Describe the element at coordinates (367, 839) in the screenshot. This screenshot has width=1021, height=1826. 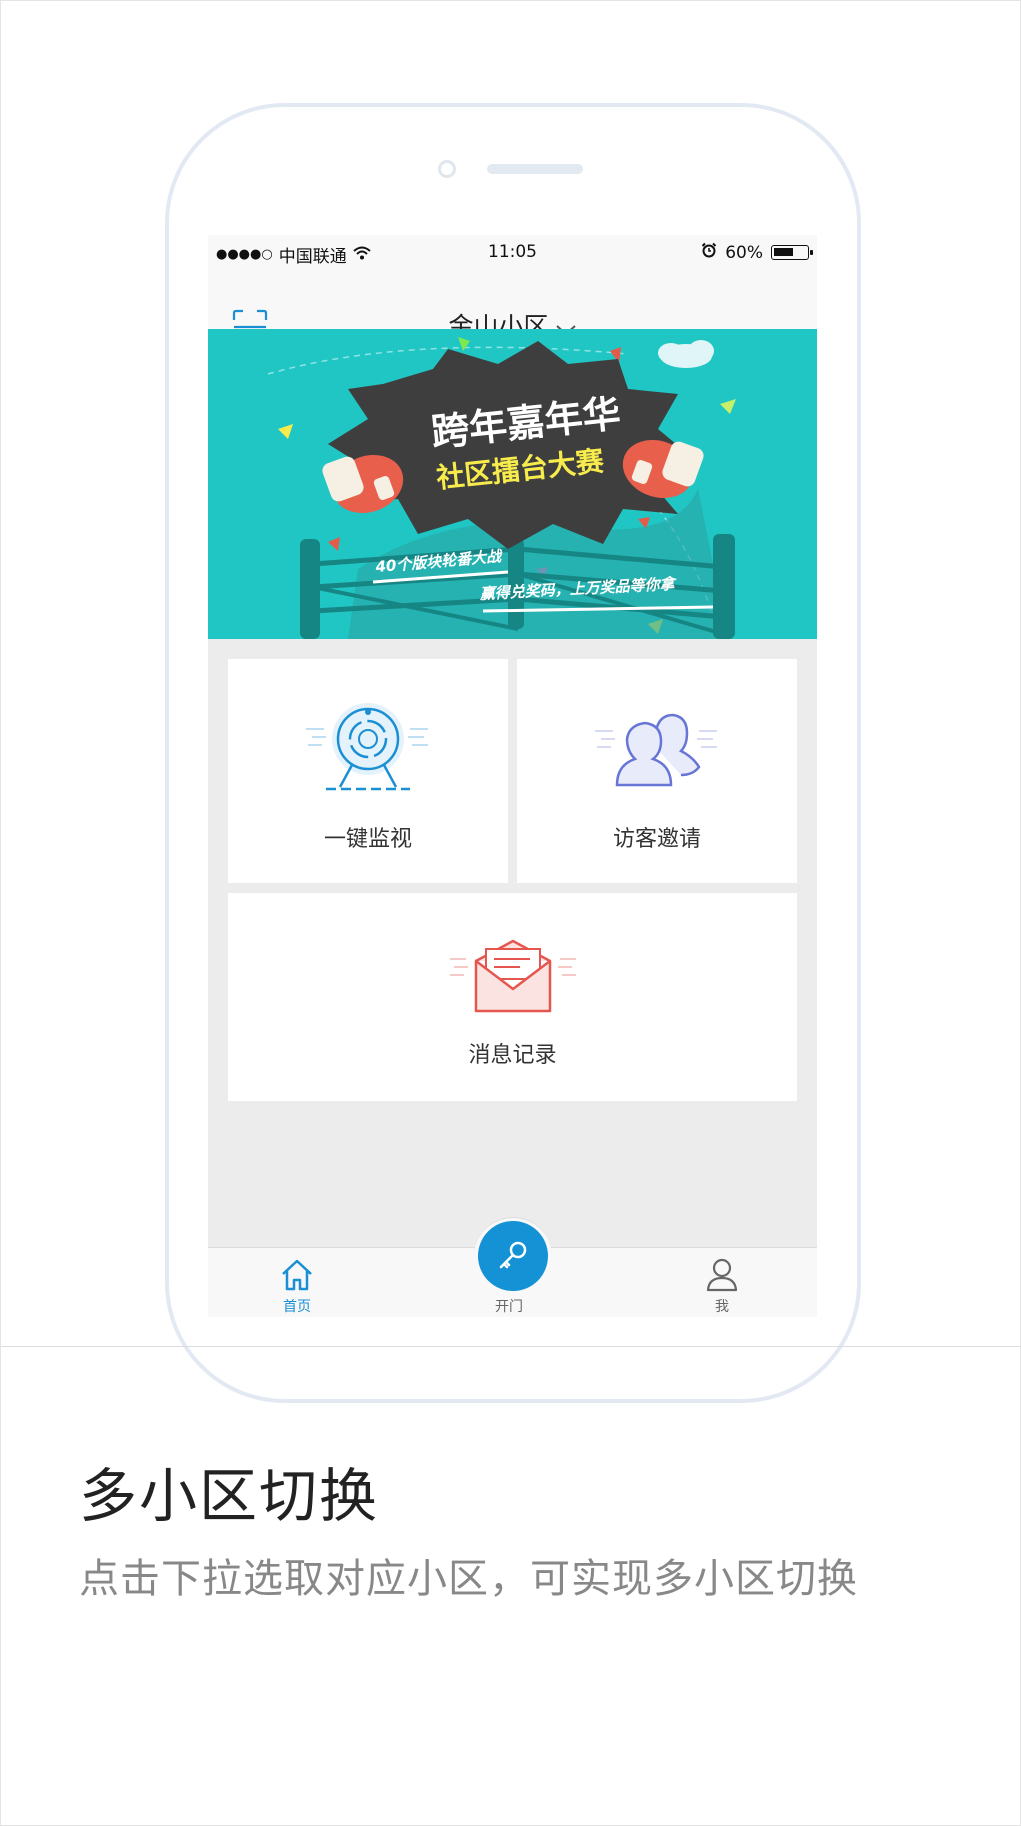
I see `monitor-label: 一键监视` at that location.